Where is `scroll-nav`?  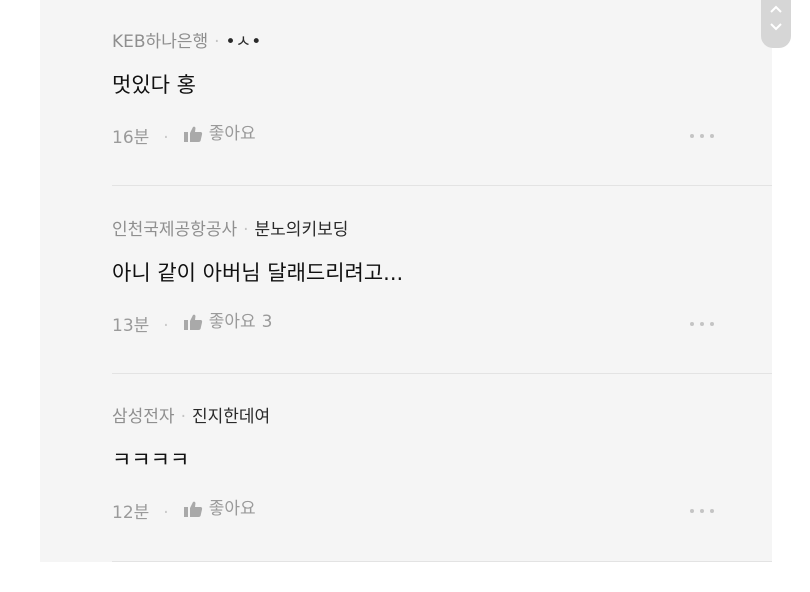 scroll-nav is located at coordinates (776, 24).